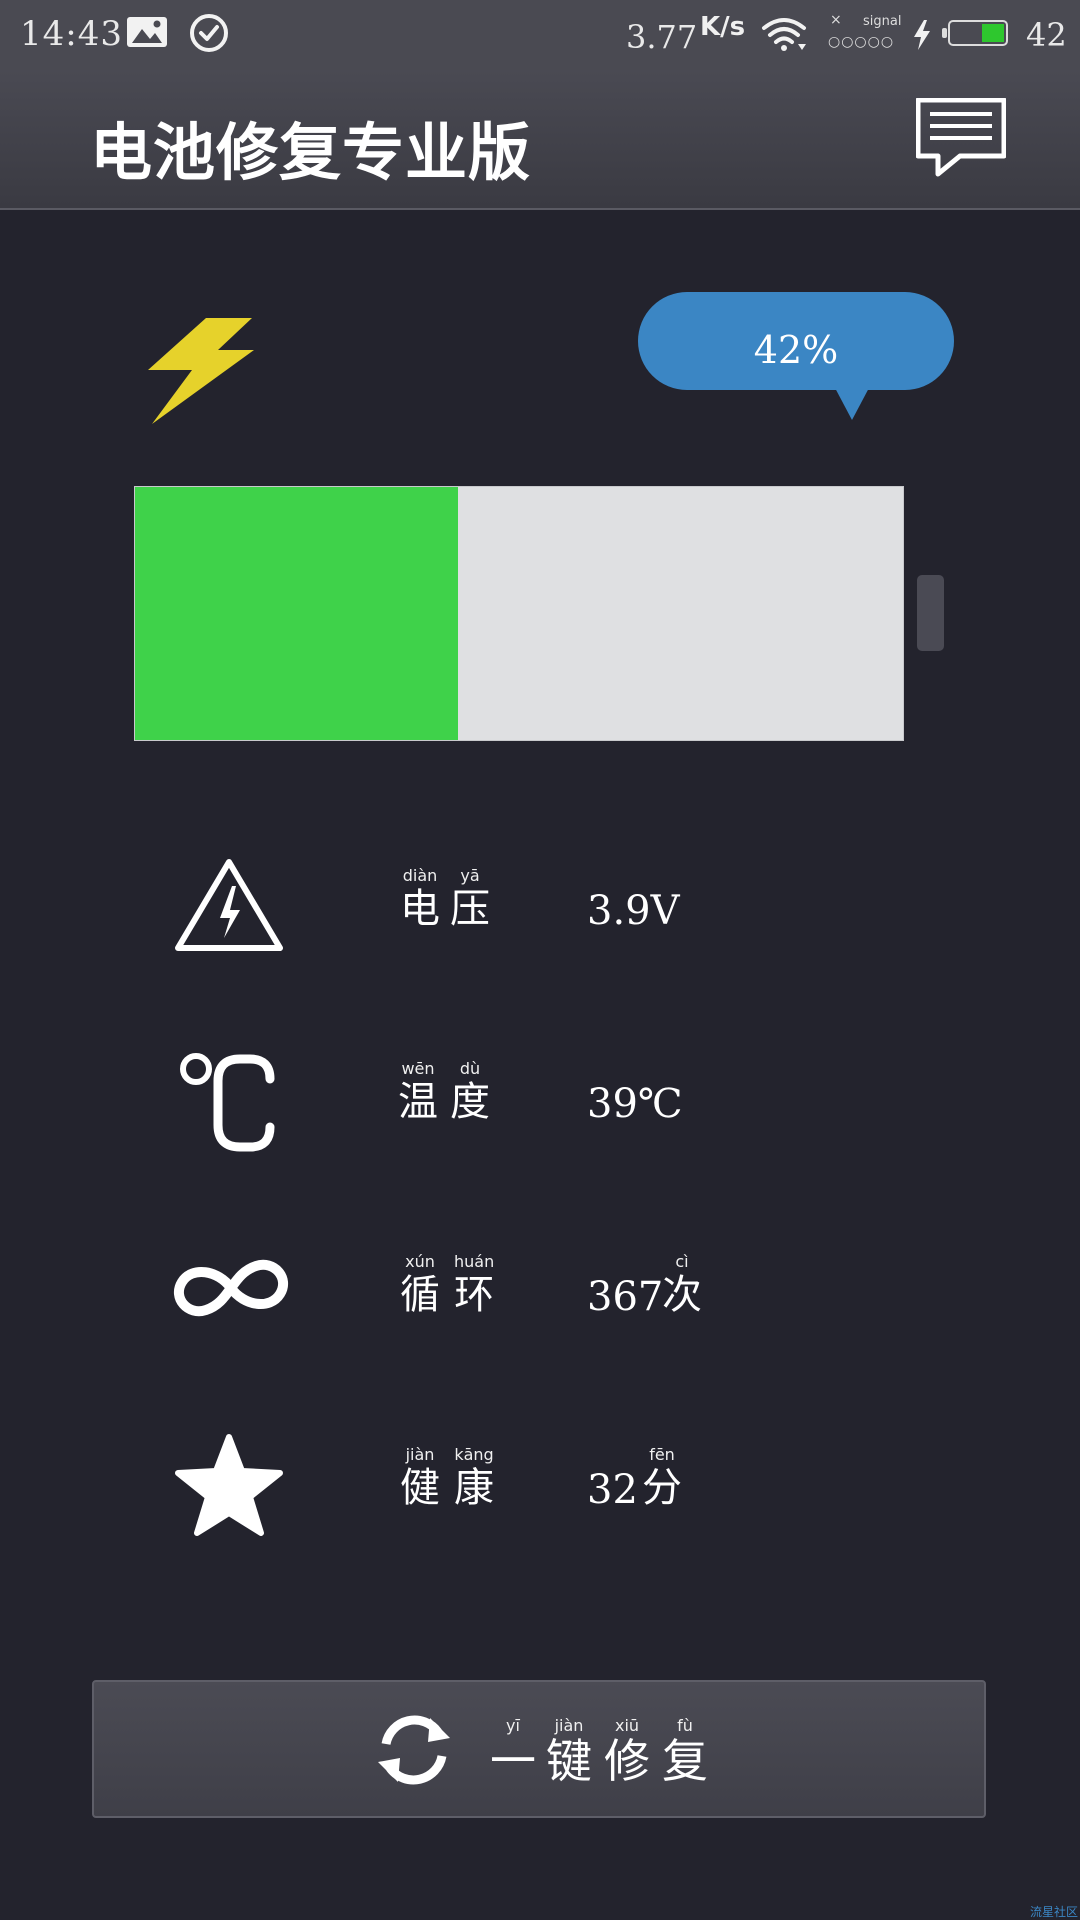 The height and width of the screenshot is (1920, 1080). I want to click on battery-percent-bubble: 42%, so click(796, 341).